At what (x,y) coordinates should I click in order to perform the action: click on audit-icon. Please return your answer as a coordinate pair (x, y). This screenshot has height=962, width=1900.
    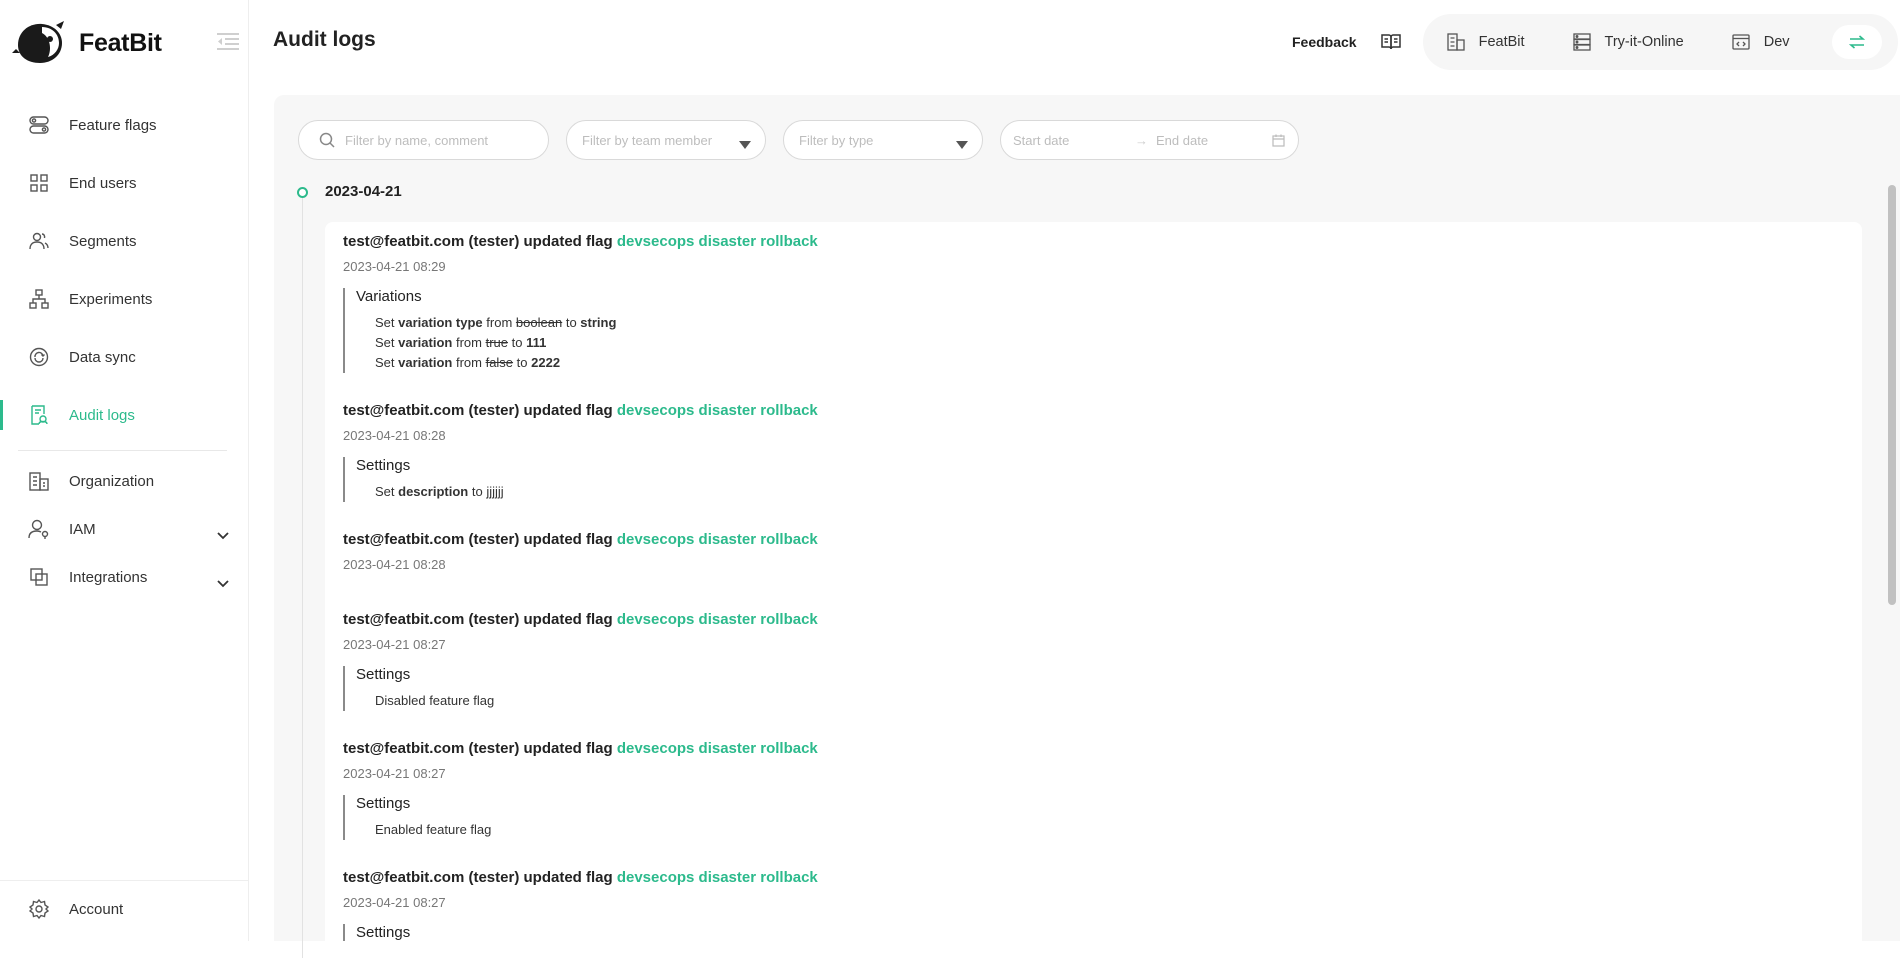
    Looking at the image, I should click on (39, 415).